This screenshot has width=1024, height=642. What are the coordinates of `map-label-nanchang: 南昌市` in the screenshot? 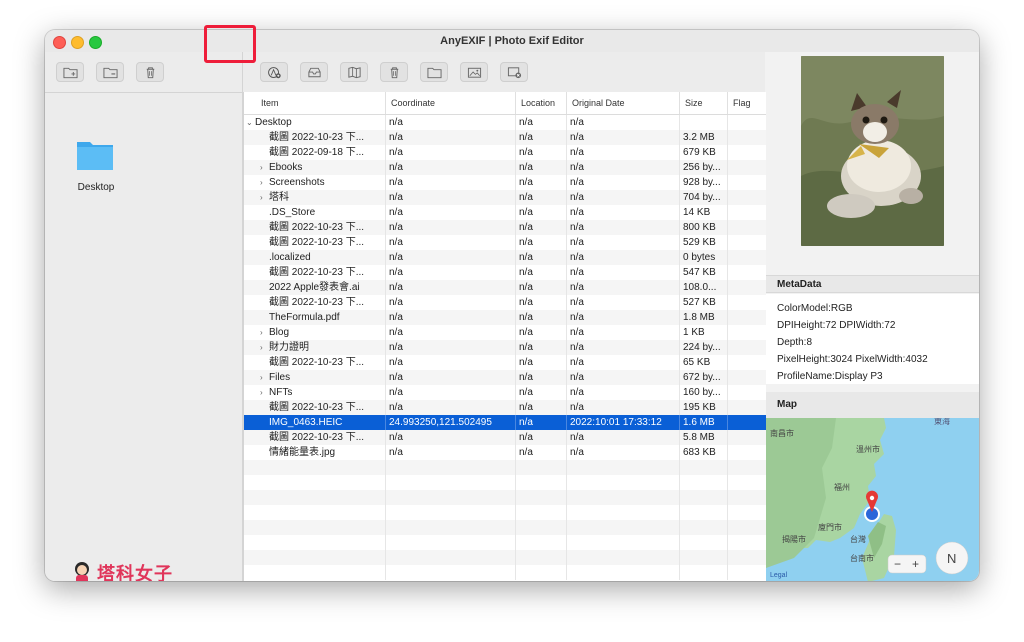 It's located at (782, 433).